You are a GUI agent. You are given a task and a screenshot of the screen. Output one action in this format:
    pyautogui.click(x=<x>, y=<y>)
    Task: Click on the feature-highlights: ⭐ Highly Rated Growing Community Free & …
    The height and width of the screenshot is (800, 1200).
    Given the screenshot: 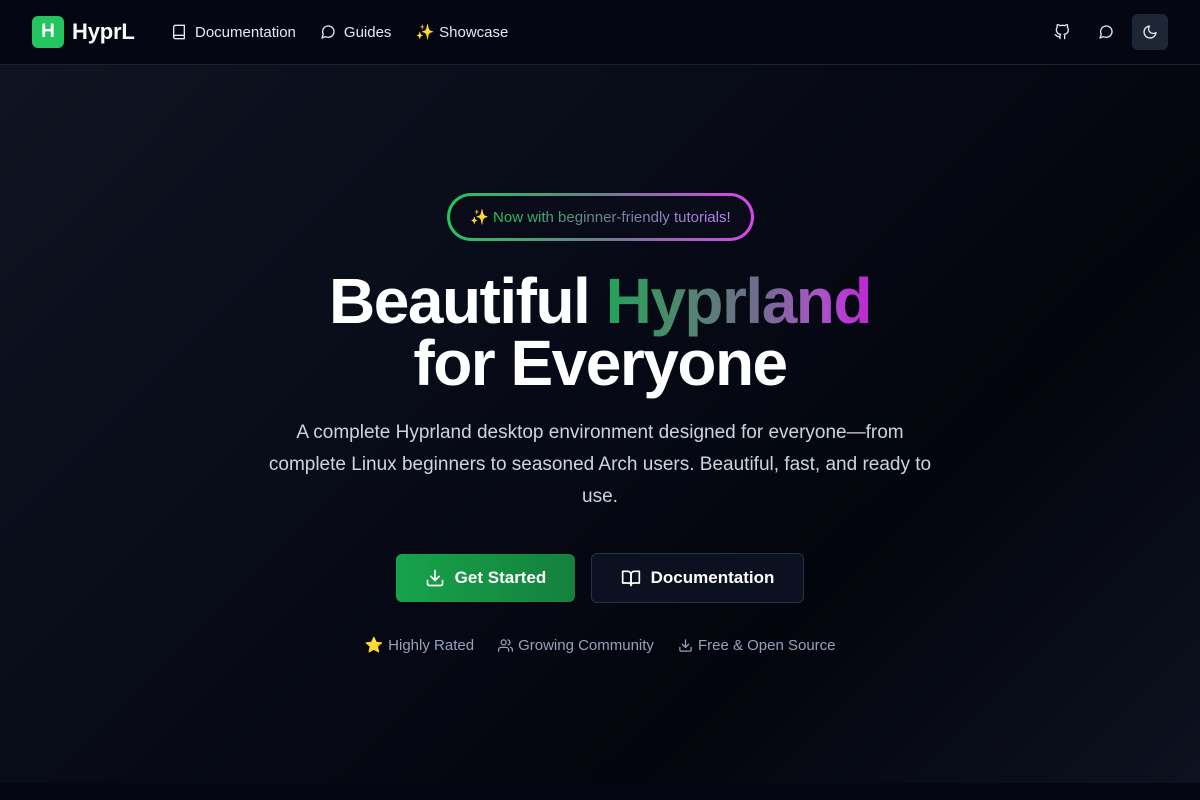 What is the action you would take?
    pyautogui.click(x=600, y=645)
    